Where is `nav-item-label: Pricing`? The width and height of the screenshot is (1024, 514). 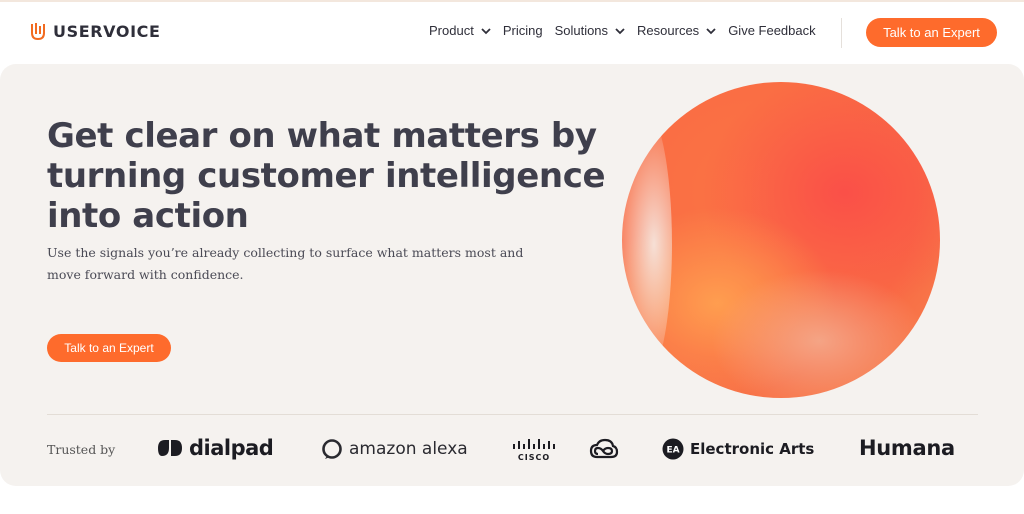 nav-item-label: Pricing is located at coordinates (522, 30).